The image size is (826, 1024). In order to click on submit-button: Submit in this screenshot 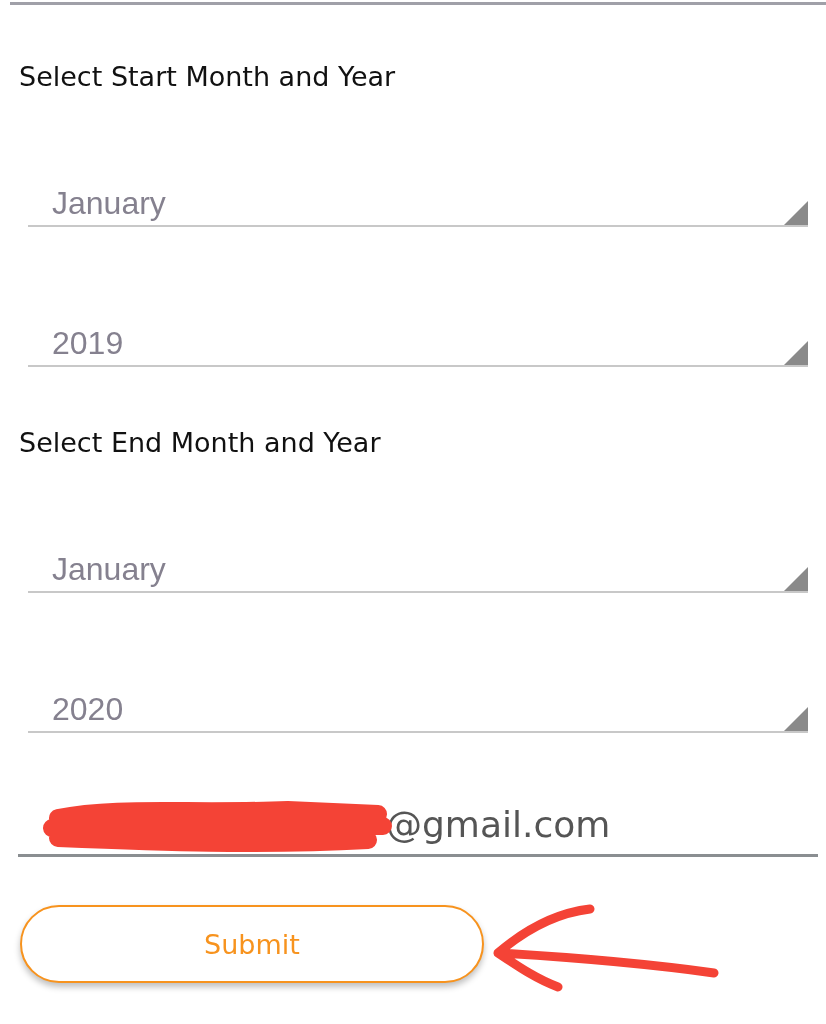, I will do `click(252, 944)`.